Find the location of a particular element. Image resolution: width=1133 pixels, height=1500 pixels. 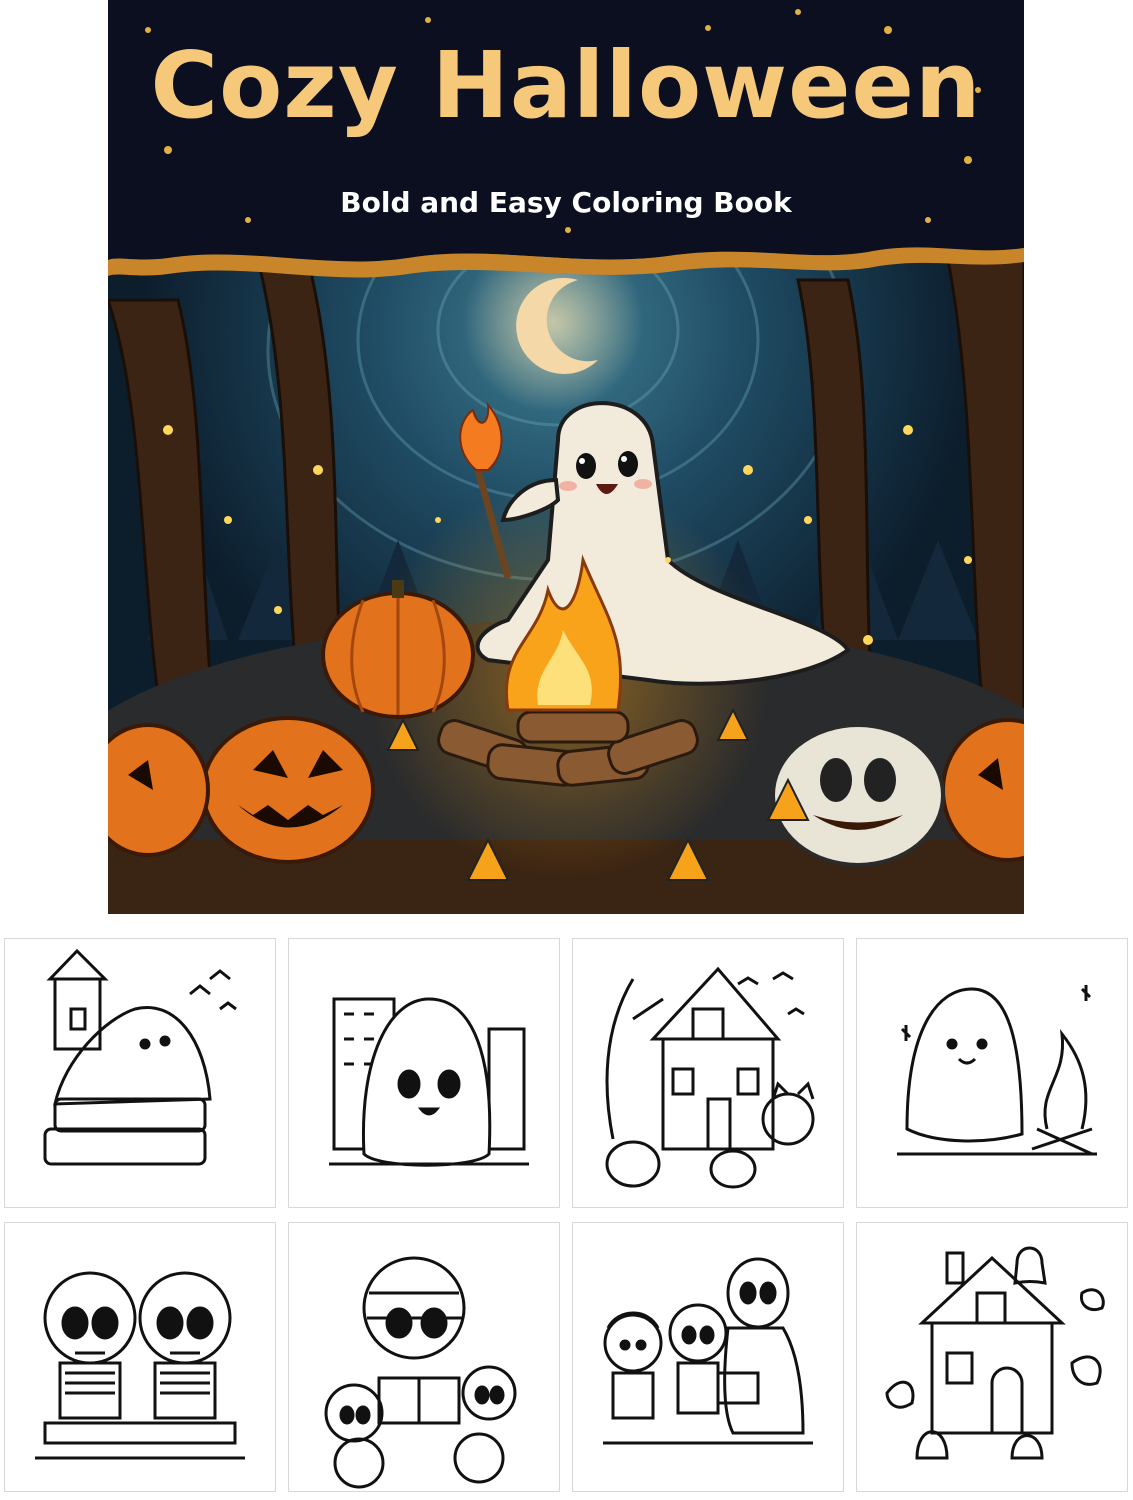

mummy-reading-icon is located at coordinates (424, 1357).